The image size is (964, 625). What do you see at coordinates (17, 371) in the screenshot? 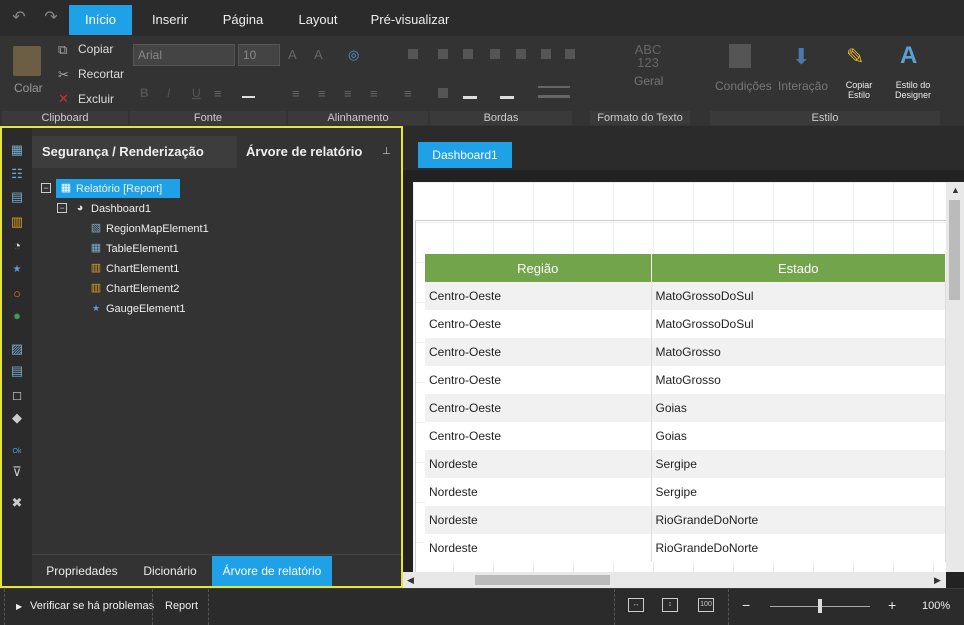
I see `text-tool-icon: ▤` at bounding box center [17, 371].